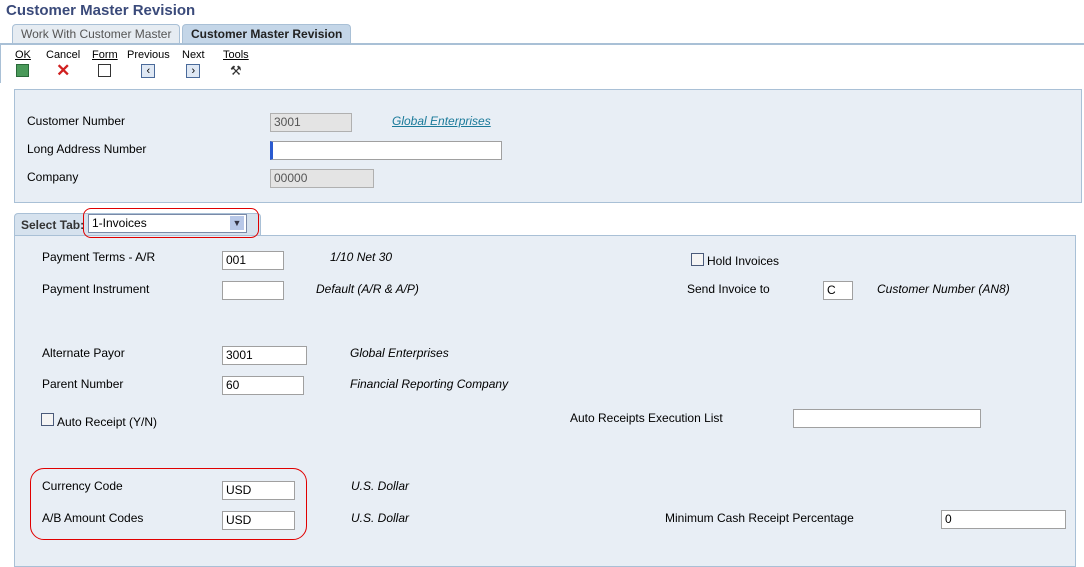 This screenshot has height=567, width=1084. I want to click on min-cash-label: Minimum Cash Receipt Percentage, so click(759, 518).